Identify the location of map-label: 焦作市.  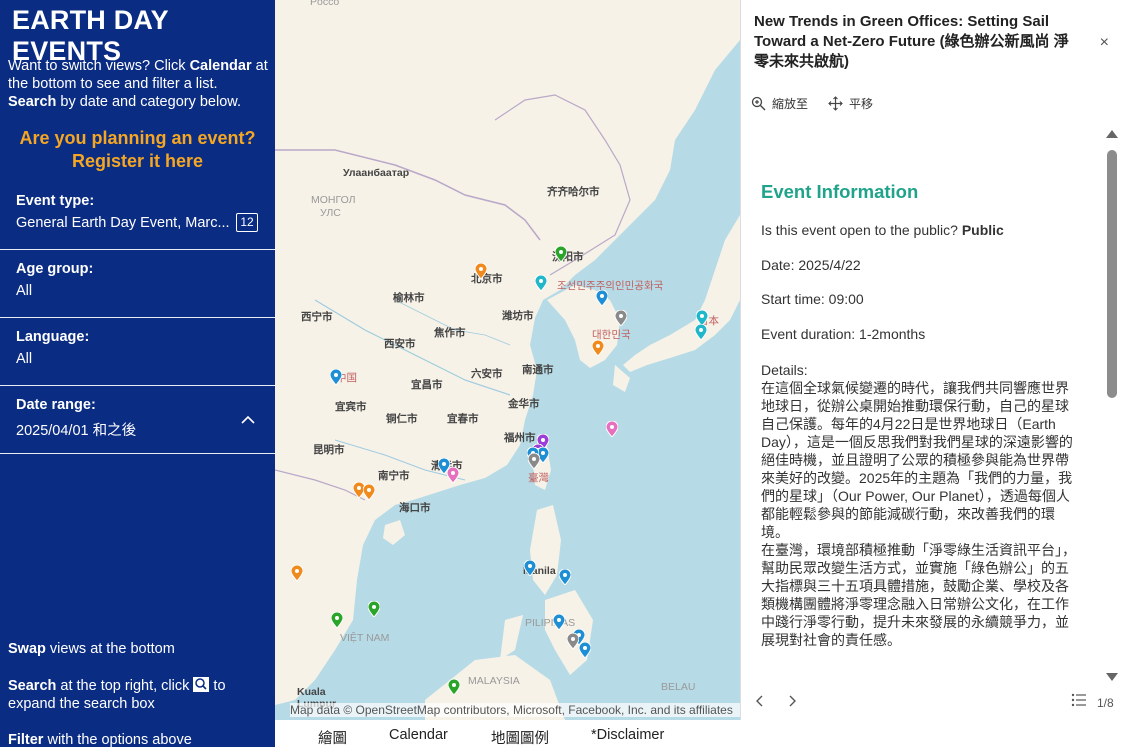
(450, 333).